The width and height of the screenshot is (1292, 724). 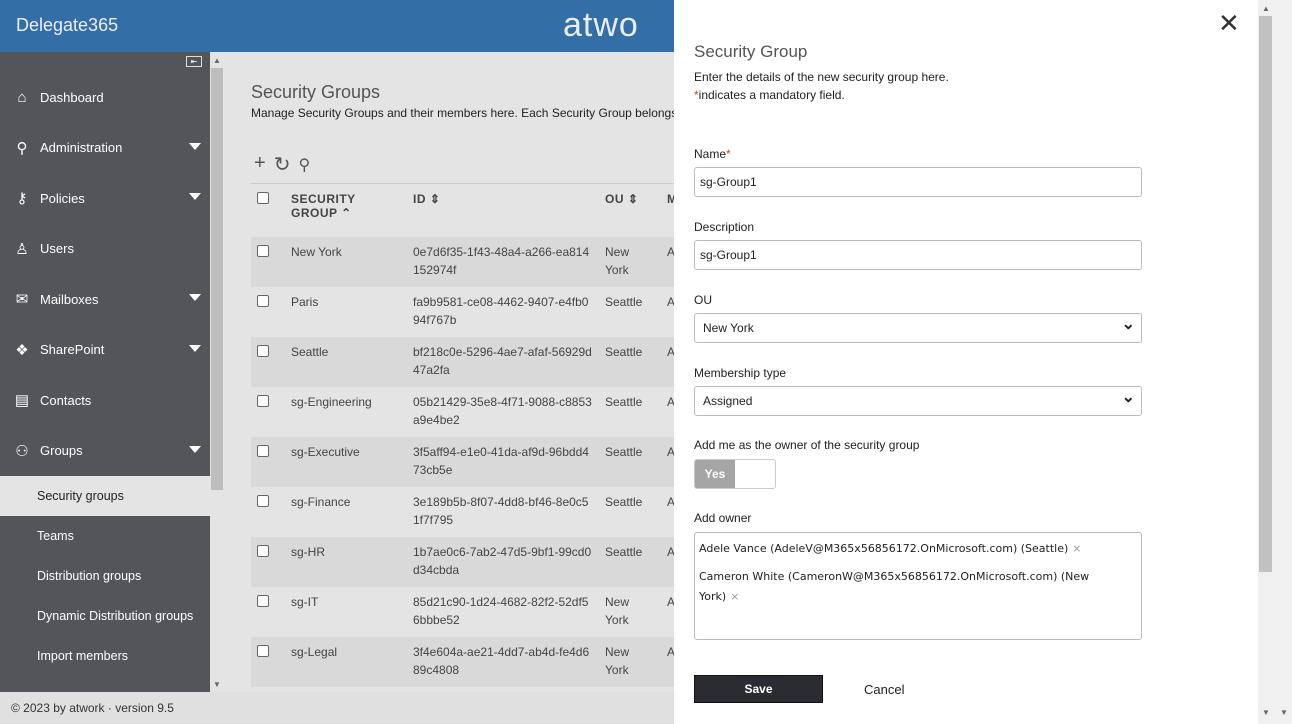 I want to click on membership-type-select: Assigned, so click(x=918, y=401).